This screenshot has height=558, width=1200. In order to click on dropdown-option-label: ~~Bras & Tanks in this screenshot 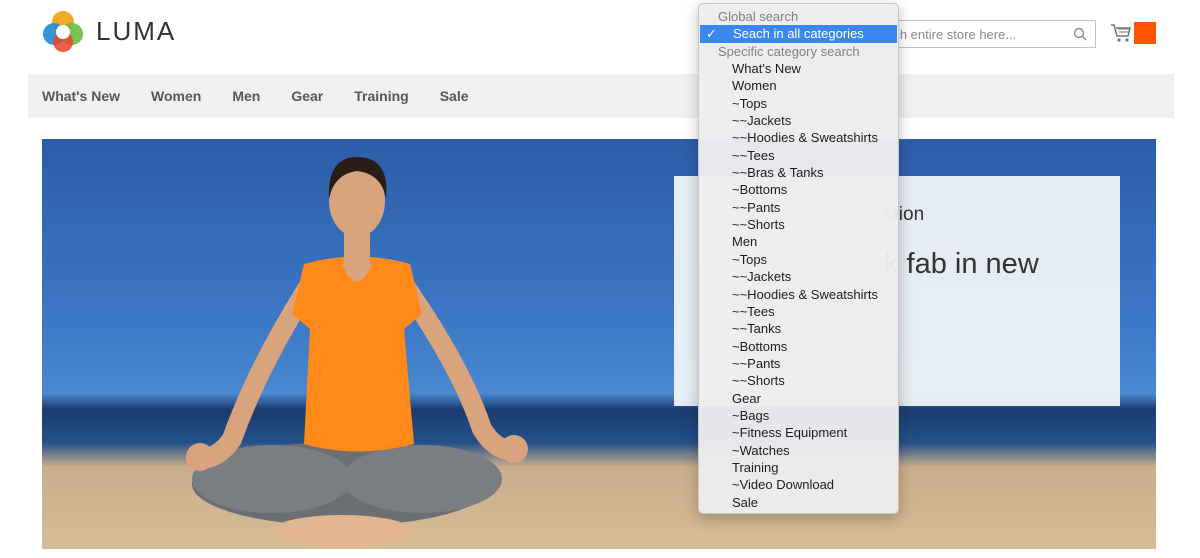, I will do `click(778, 173)`.